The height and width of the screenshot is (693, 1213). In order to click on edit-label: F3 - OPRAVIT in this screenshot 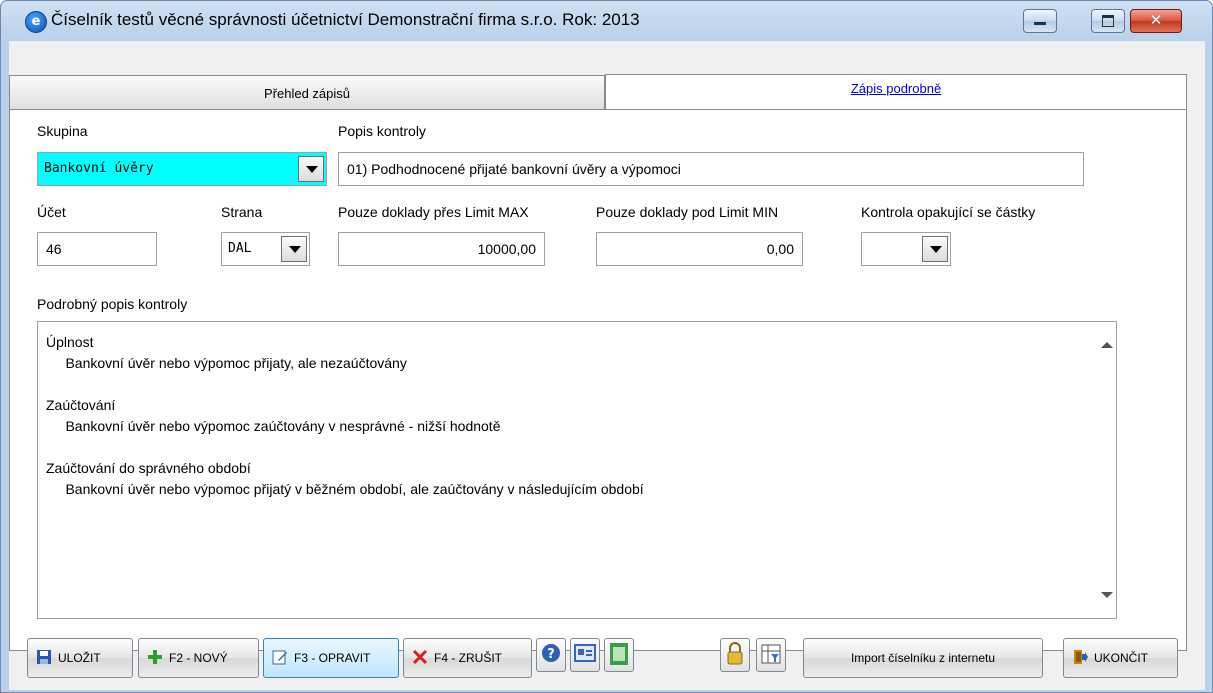, I will do `click(332, 658)`.